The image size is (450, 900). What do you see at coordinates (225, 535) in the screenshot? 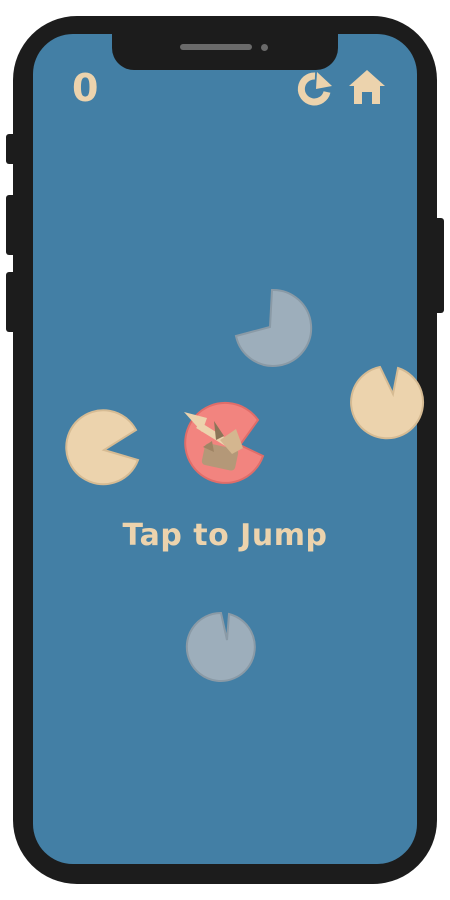
I see `tap-to-jump-hint: Tap to Jump` at bounding box center [225, 535].